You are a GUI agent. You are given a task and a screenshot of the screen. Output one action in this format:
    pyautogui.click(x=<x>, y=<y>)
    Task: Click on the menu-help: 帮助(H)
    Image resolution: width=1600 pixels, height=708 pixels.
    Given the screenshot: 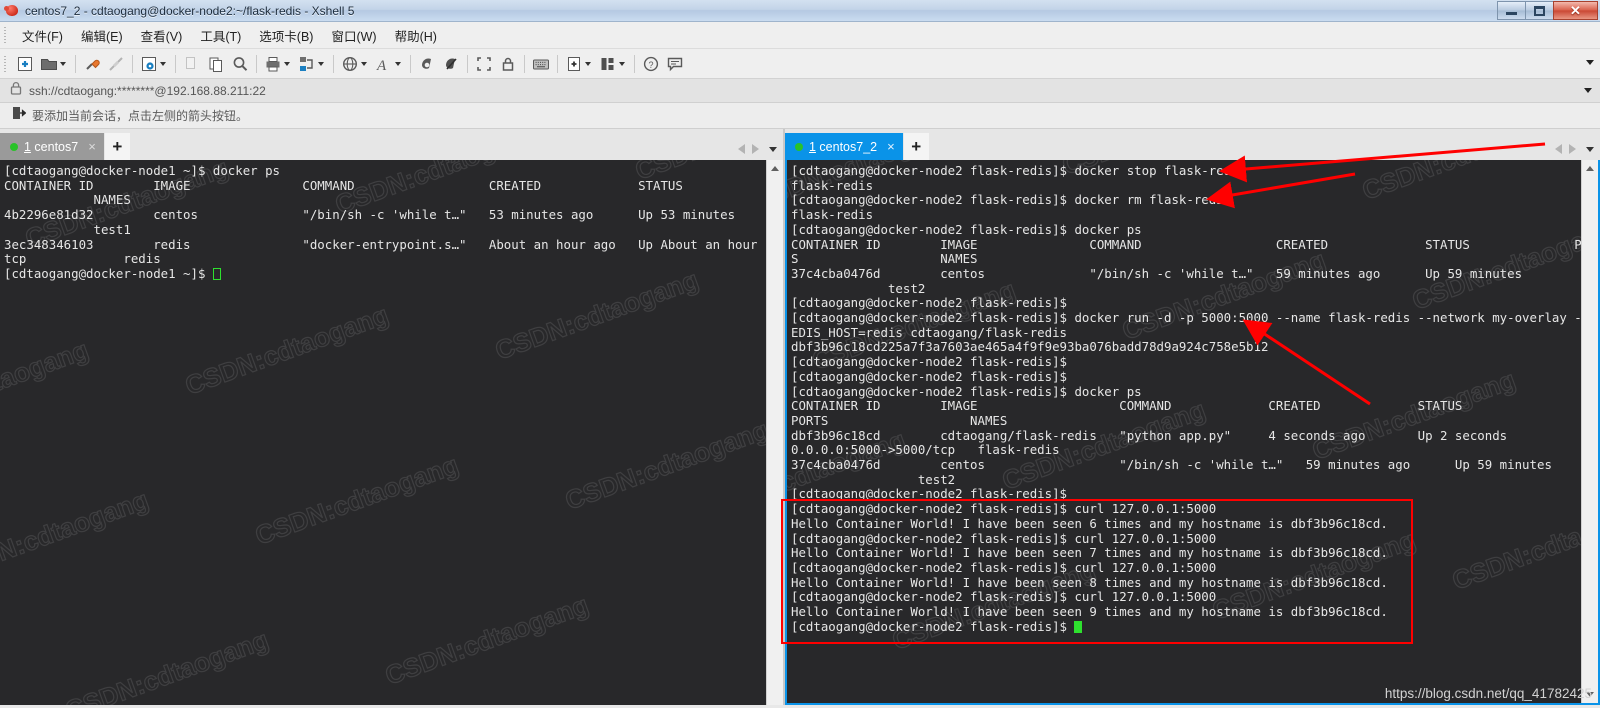 What is the action you would take?
    pyautogui.click(x=416, y=35)
    